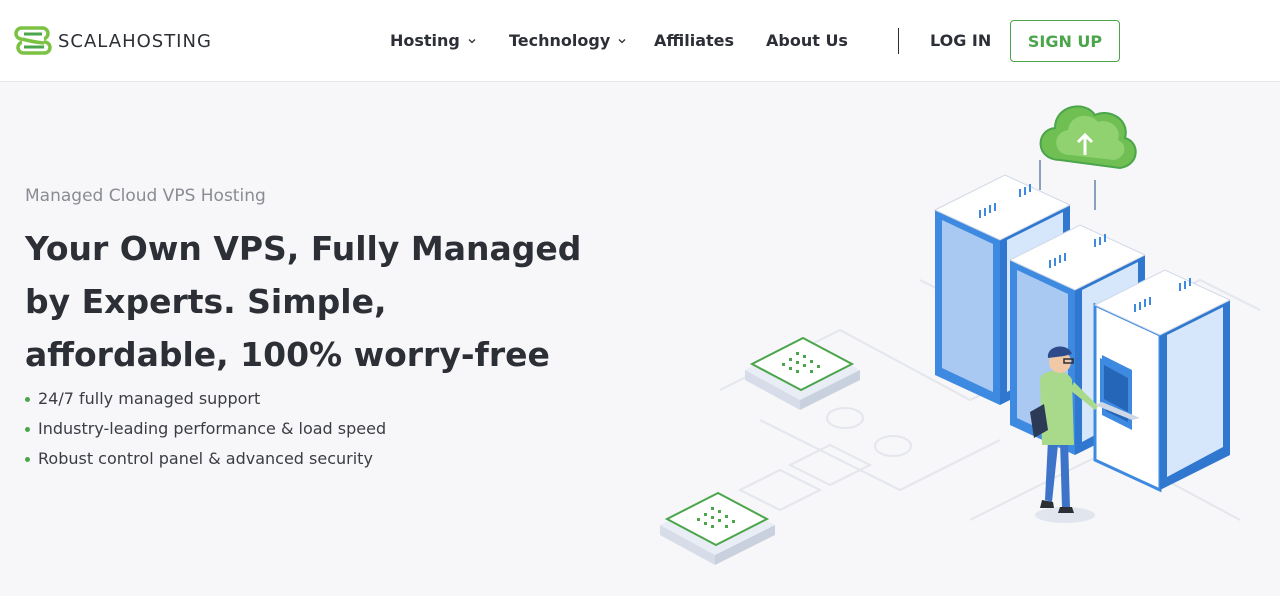 The width and height of the screenshot is (1280, 596). I want to click on nav-about-us-label: About Us, so click(807, 40).